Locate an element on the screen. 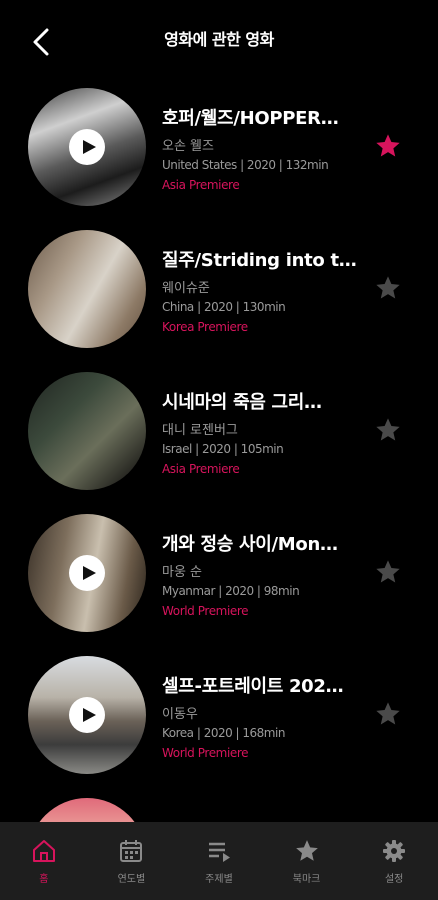  tab-year: 연도별 is located at coordinates (132, 861).